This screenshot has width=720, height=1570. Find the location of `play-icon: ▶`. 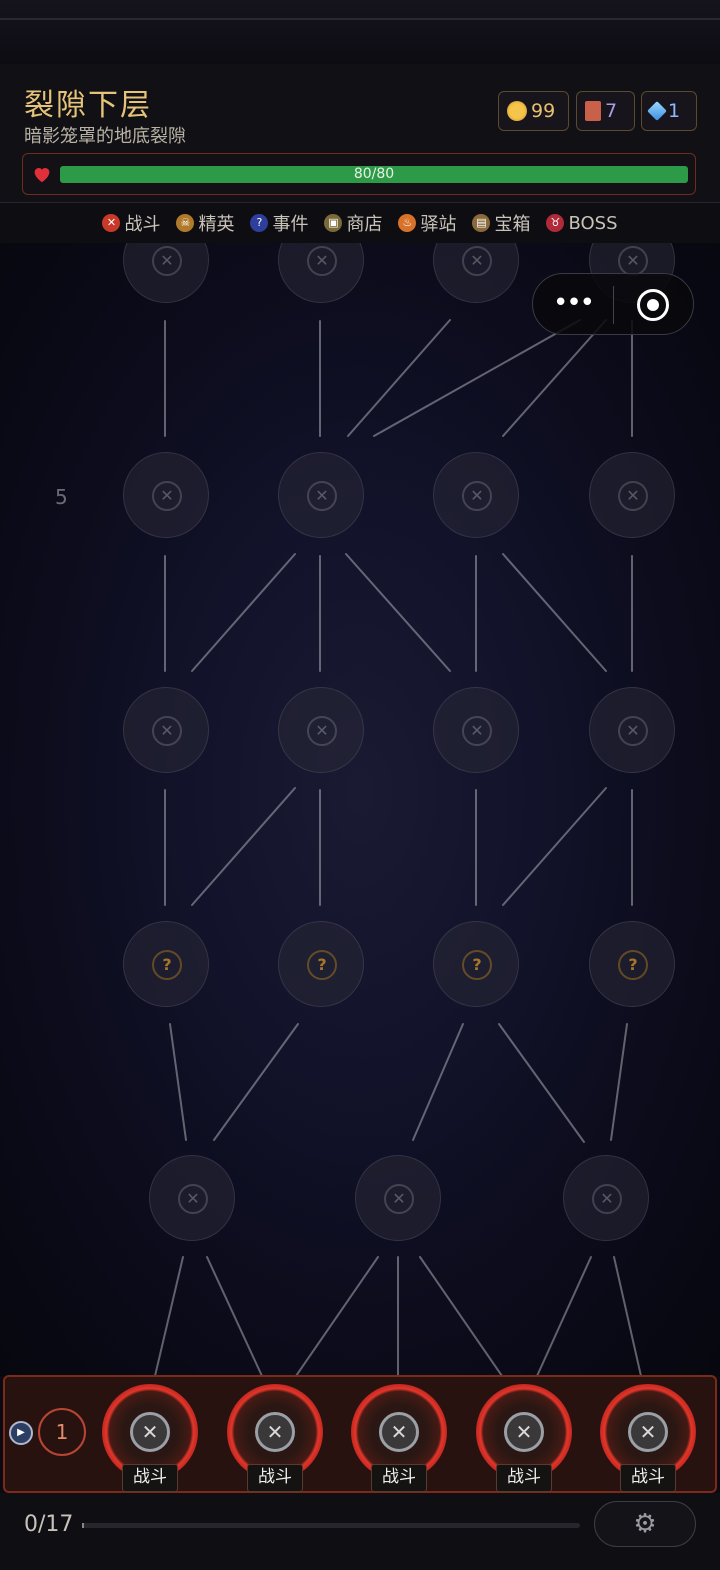

play-icon: ▶ is located at coordinates (21, 1433).